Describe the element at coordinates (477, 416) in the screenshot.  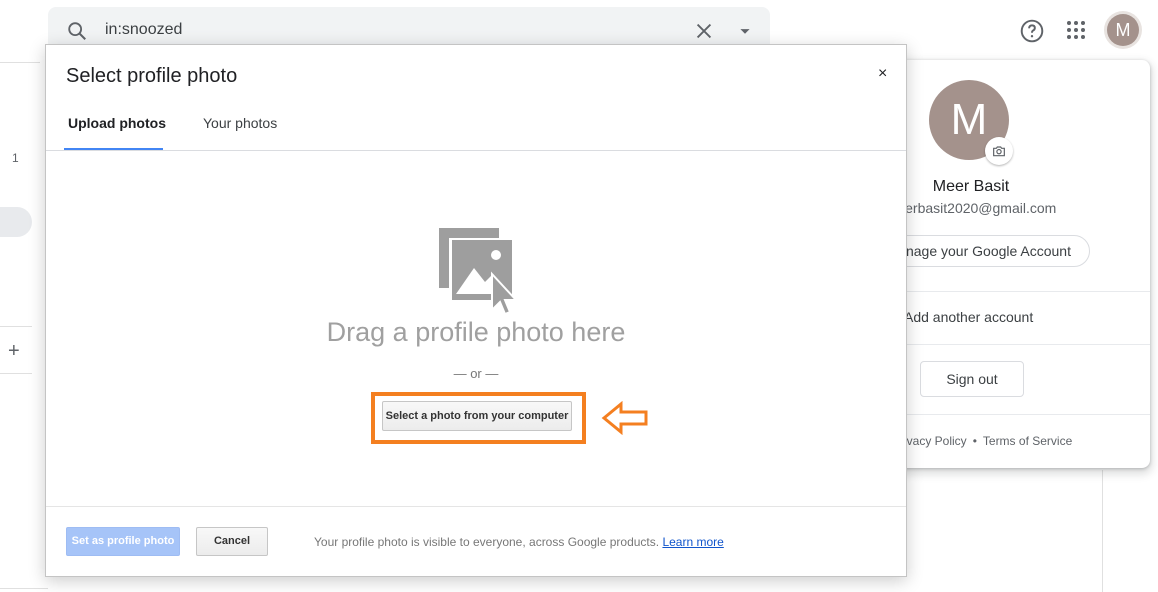
I see `select-photo-button: Select a photo from your computer` at that location.